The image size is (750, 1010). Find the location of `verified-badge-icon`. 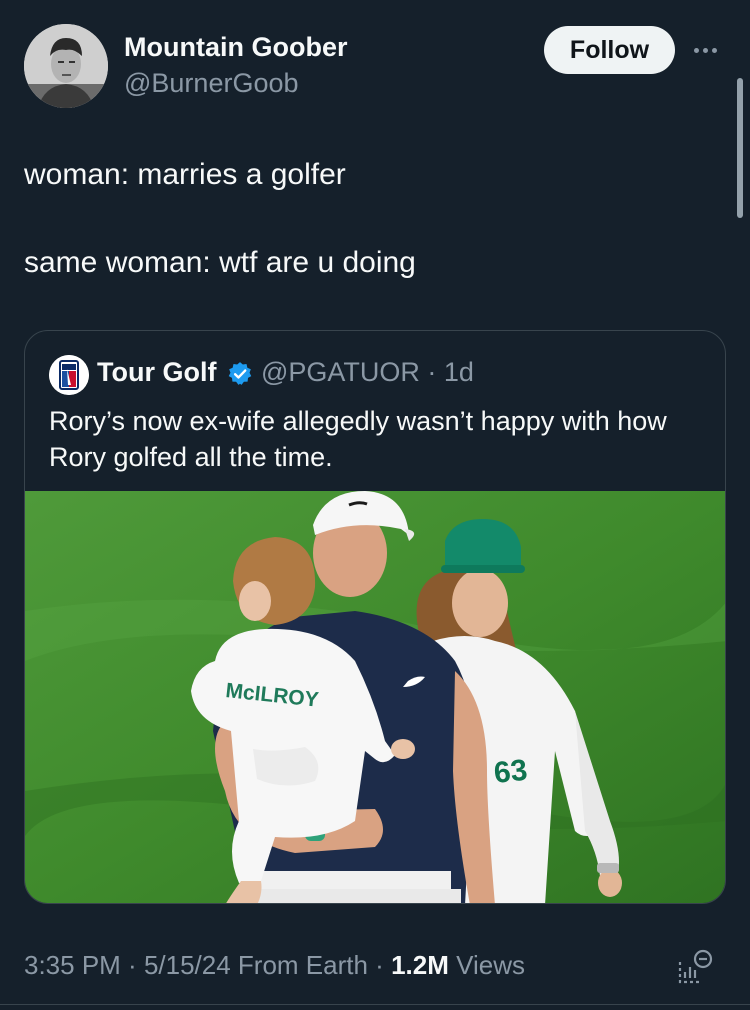

verified-badge-icon is located at coordinates (240, 373).